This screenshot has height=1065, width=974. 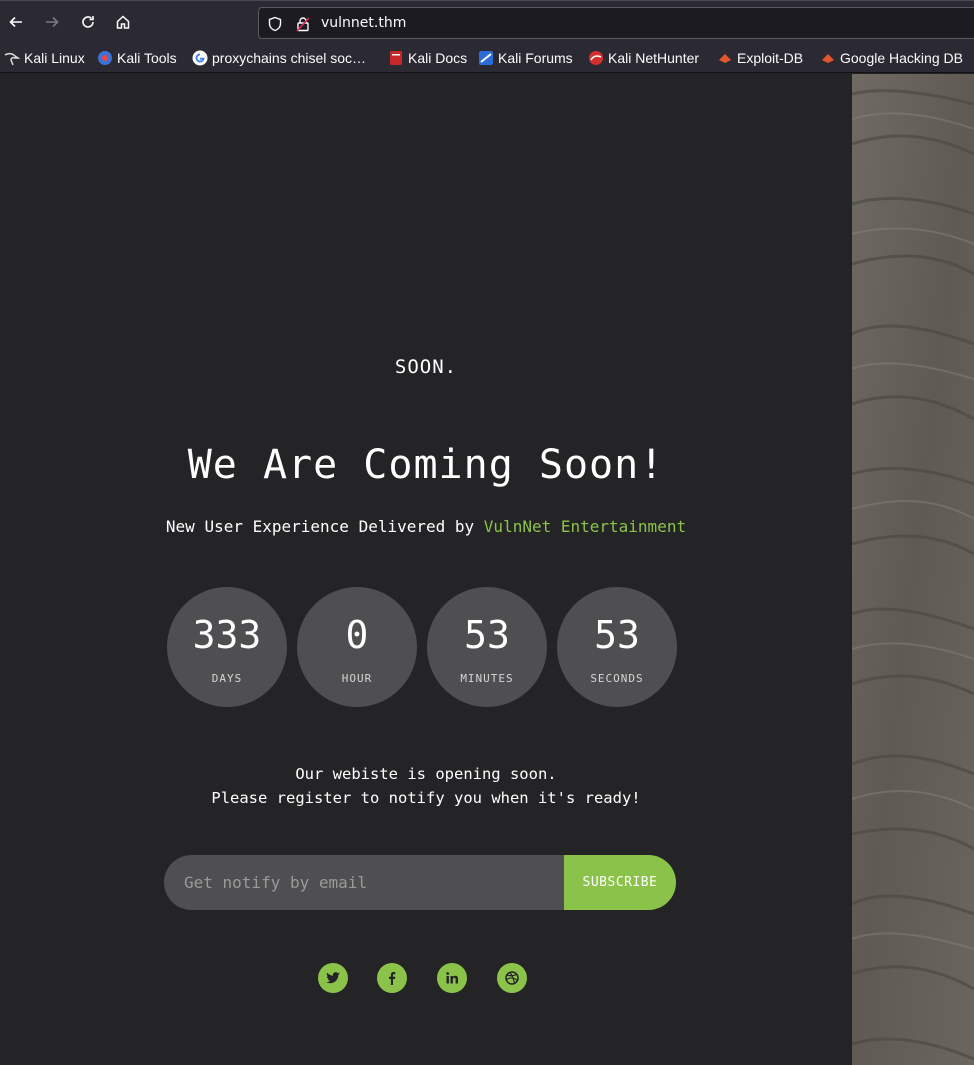 I want to click on forward-arrow-icon, so click(x=52, y=22).